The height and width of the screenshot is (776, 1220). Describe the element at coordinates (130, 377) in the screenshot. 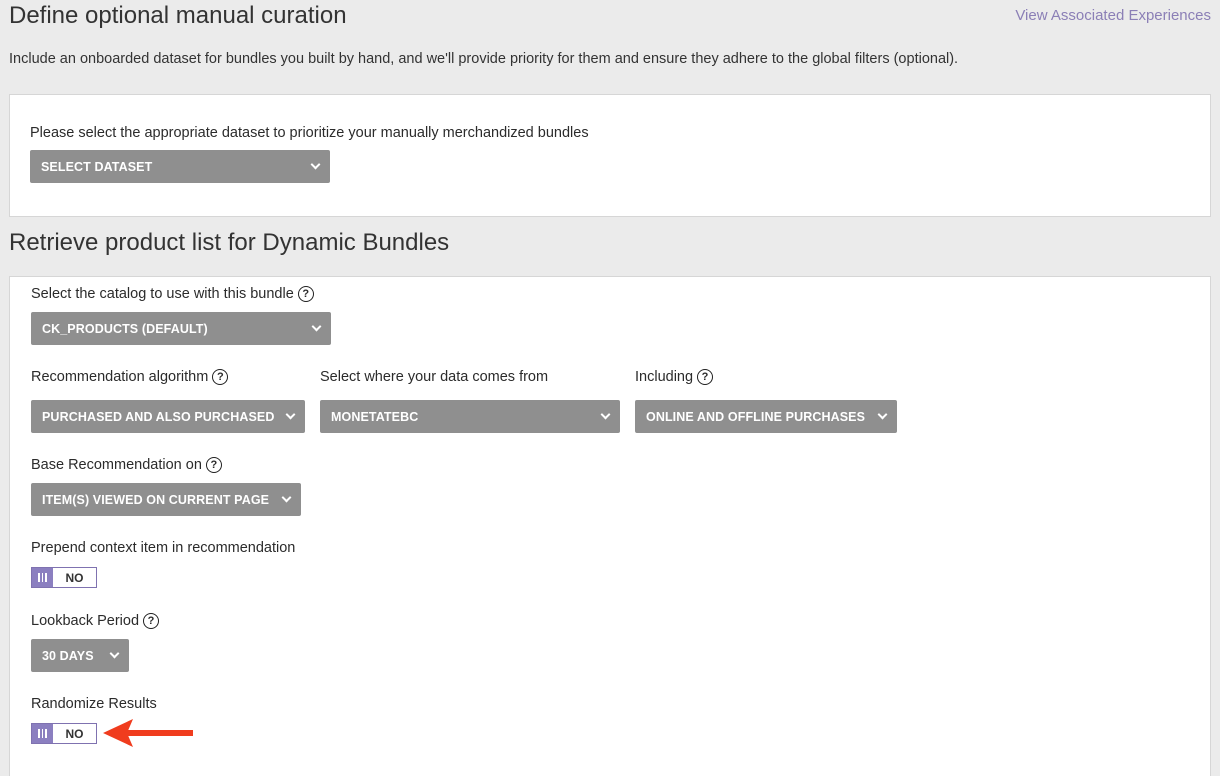

I see `algorithm-label: Recommendation algorithm ?` at that location.